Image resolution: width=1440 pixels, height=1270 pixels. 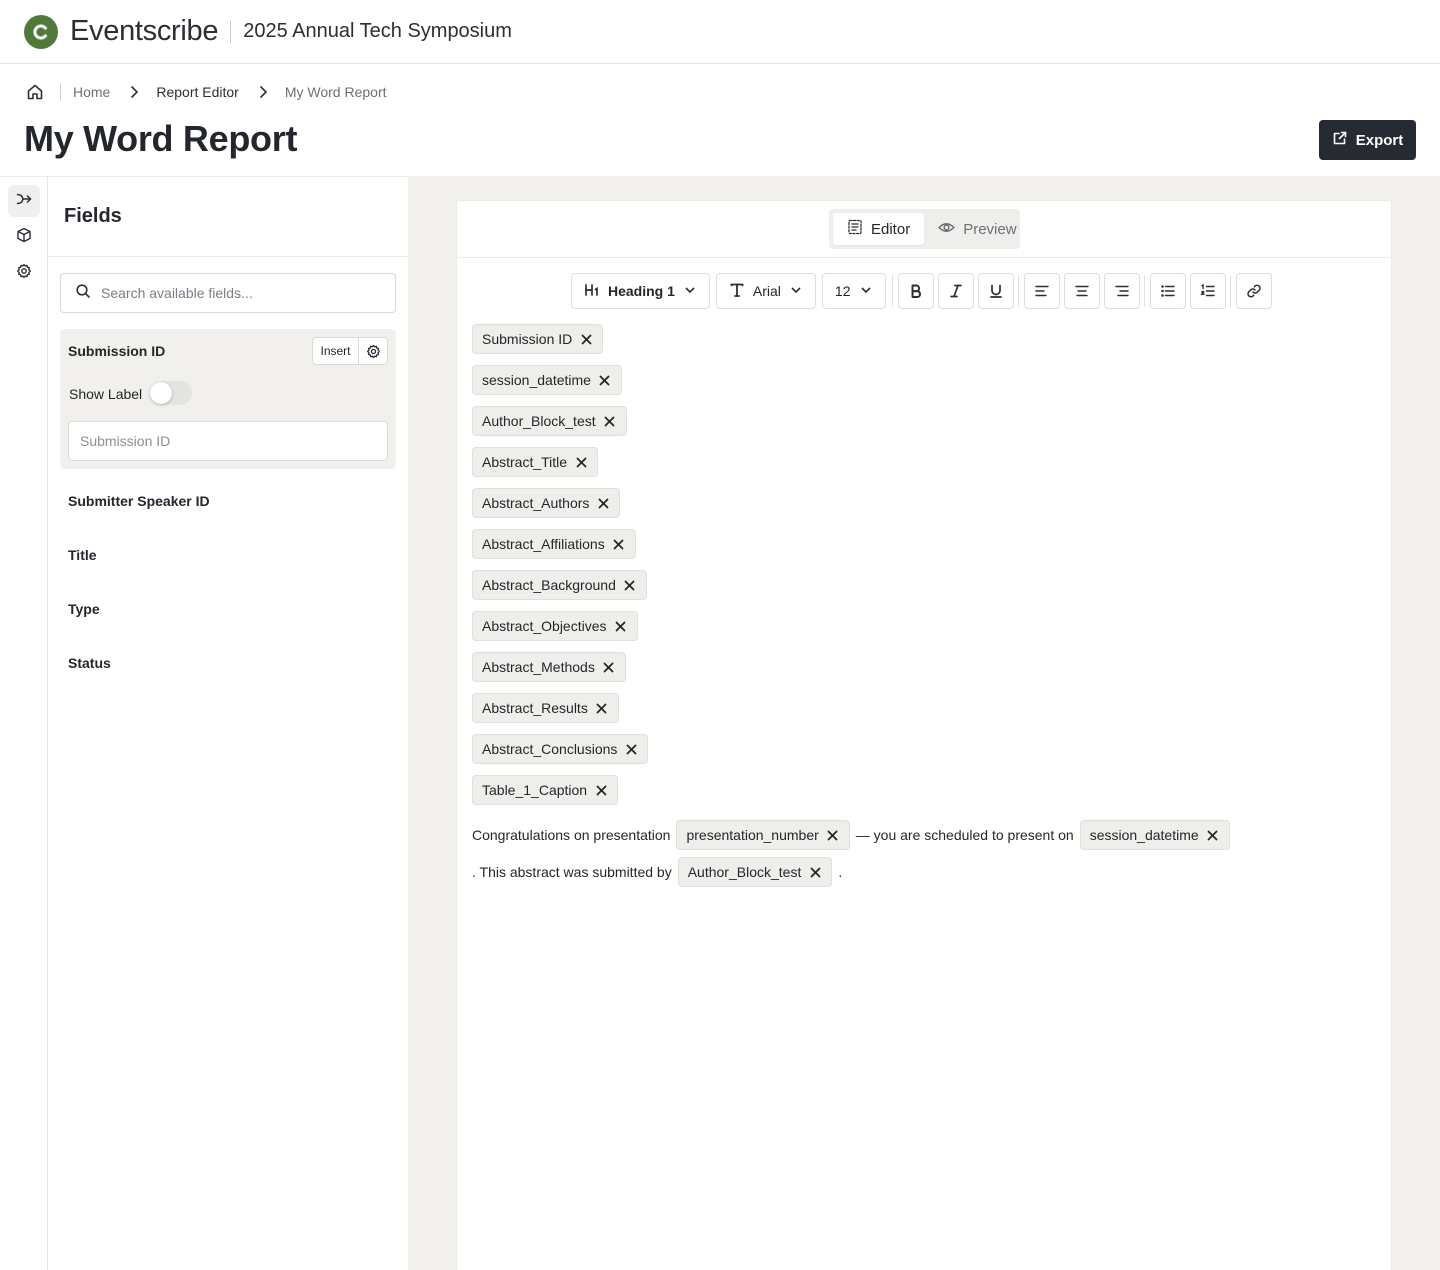 I want to click on tab-preview-label: Preview, so click(x=990, y=229).